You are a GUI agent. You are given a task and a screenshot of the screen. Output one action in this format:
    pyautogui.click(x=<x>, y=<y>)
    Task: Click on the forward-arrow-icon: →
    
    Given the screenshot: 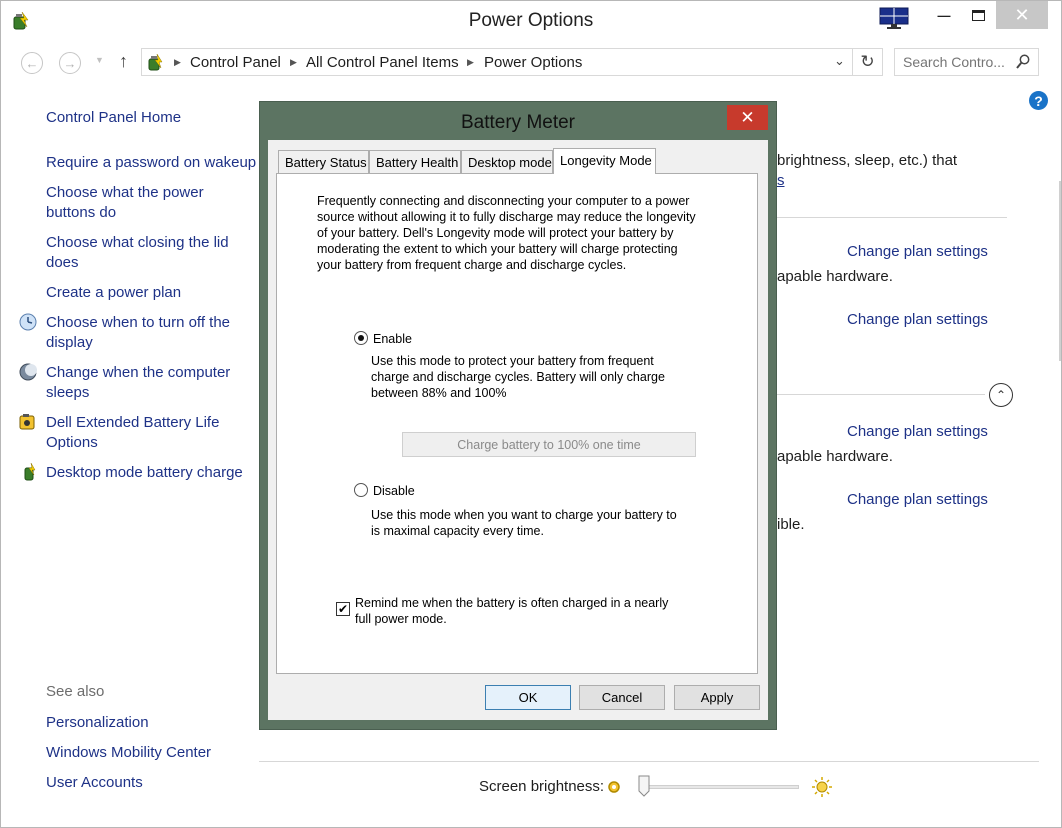 What is the action you would take?
    pyautogui.click(x=70, y=63)
    